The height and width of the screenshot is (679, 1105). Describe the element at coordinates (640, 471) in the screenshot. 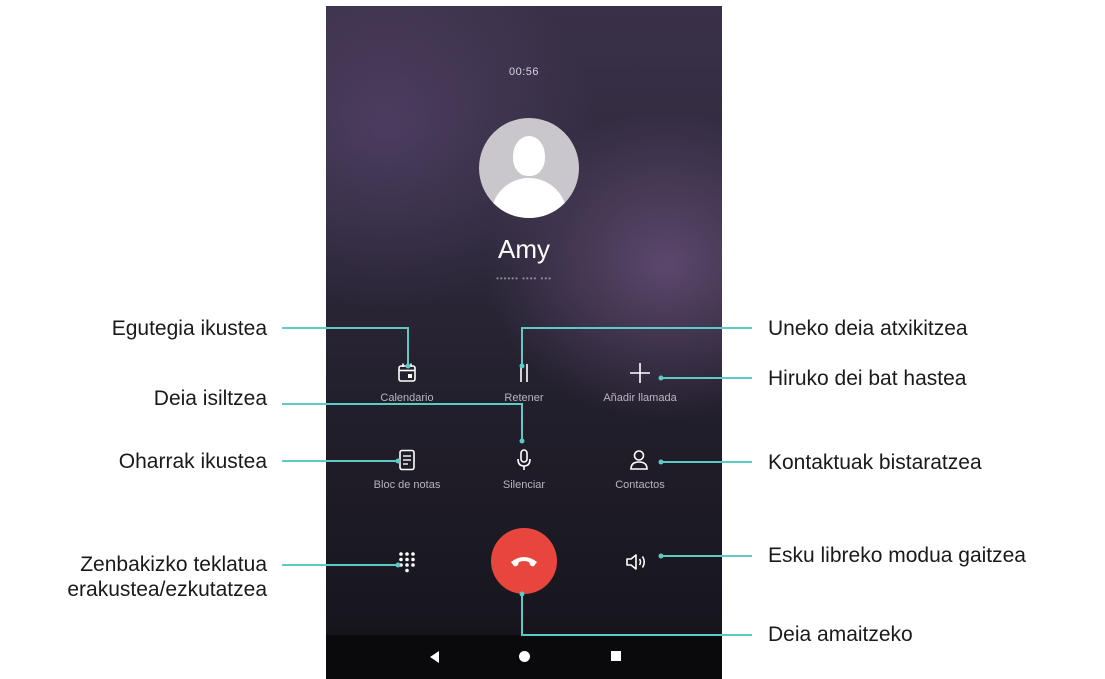

I see `contacts-button: Contactos` at that location.